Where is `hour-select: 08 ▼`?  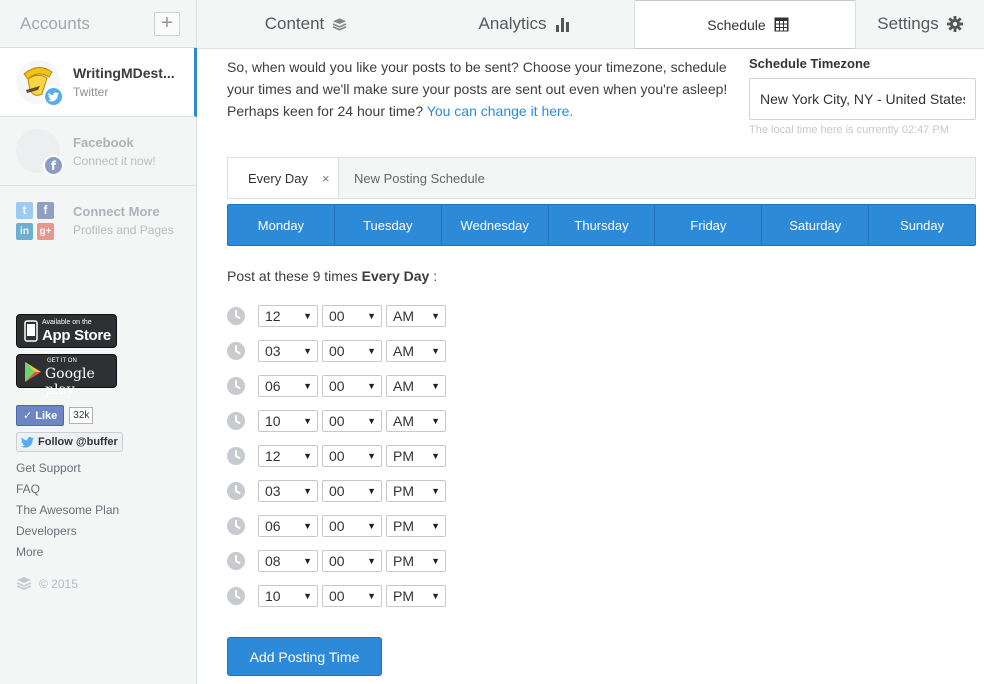
hour-select: 08 ▼ is located at coordinates (288, 561).